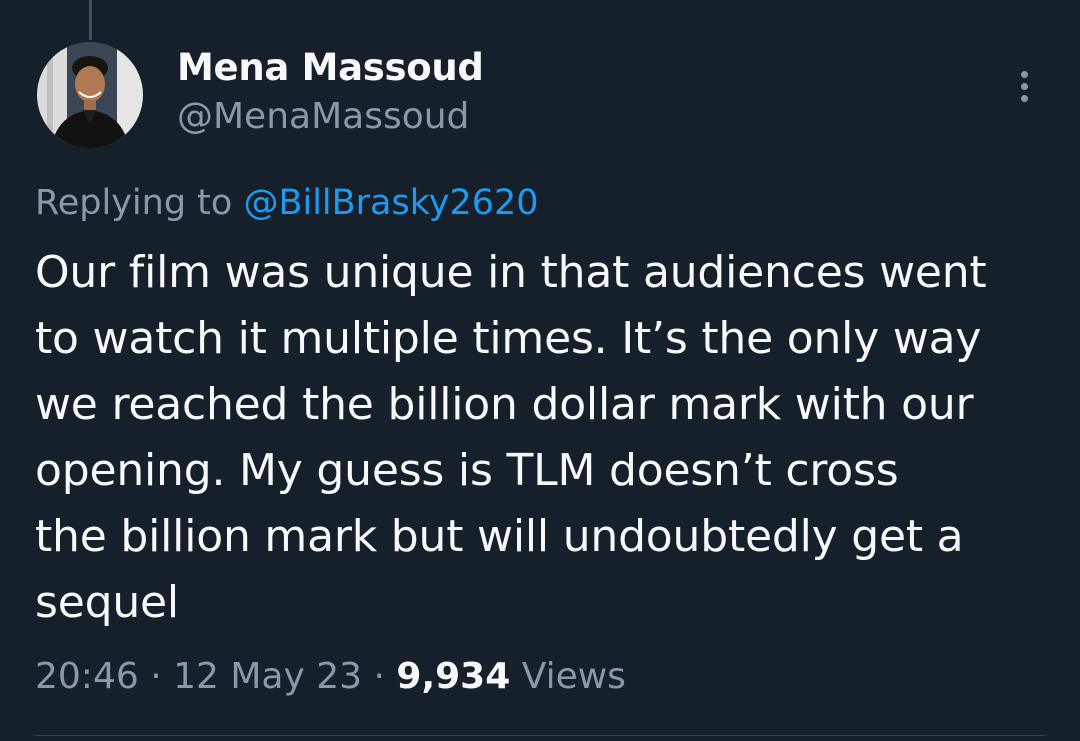  Describe the element at coordinates (540, 735) in the screenshot. I see `divider` at that location.